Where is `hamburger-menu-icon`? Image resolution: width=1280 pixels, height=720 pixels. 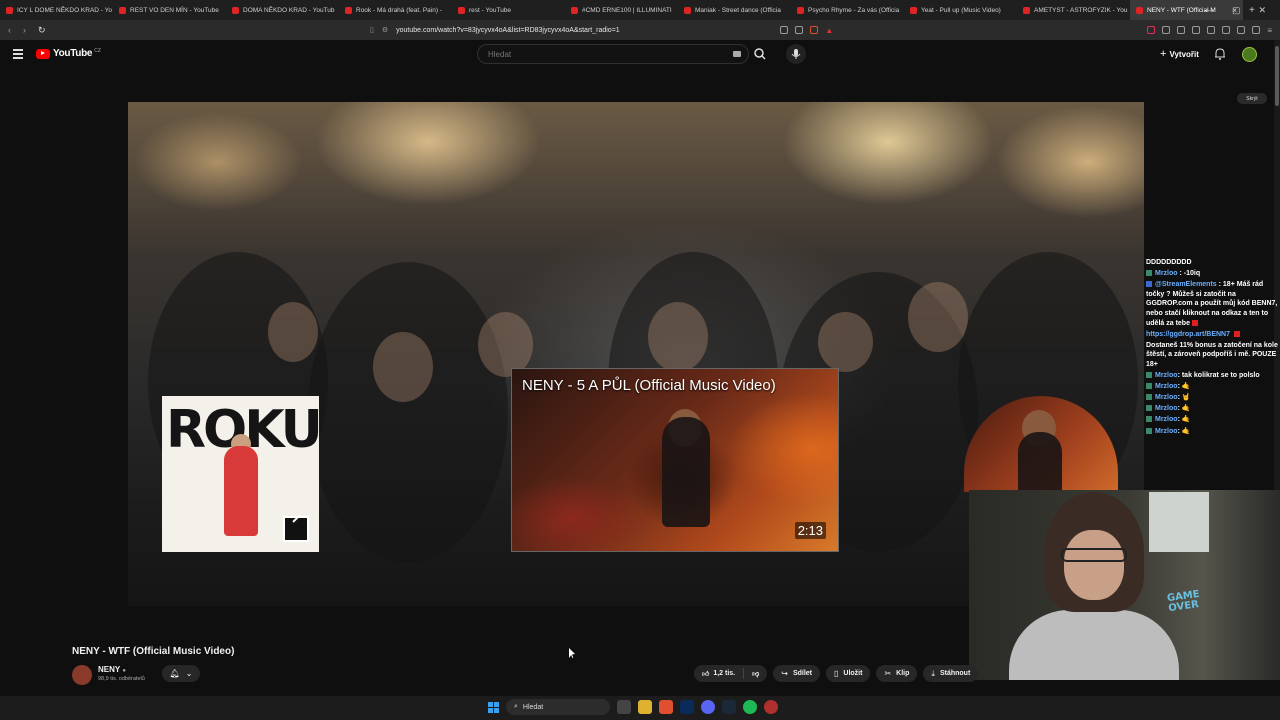
hamburger-menu-icon is located at coordinates (18, 55).